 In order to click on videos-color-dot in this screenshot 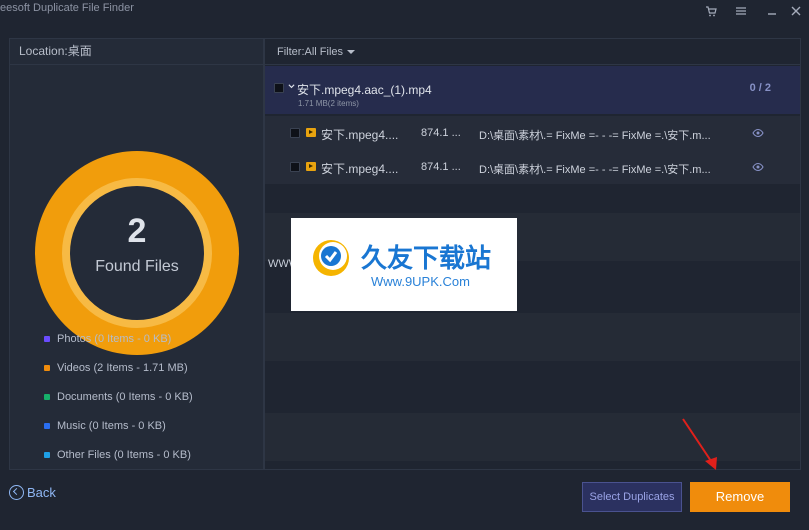, I will do `click(47, 367)`.